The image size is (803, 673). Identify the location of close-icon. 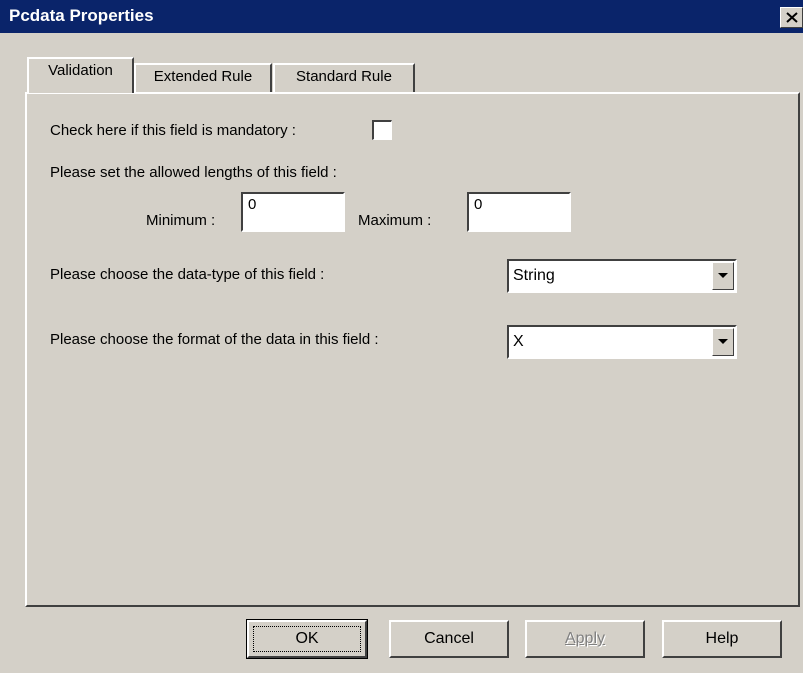
(792, 17).